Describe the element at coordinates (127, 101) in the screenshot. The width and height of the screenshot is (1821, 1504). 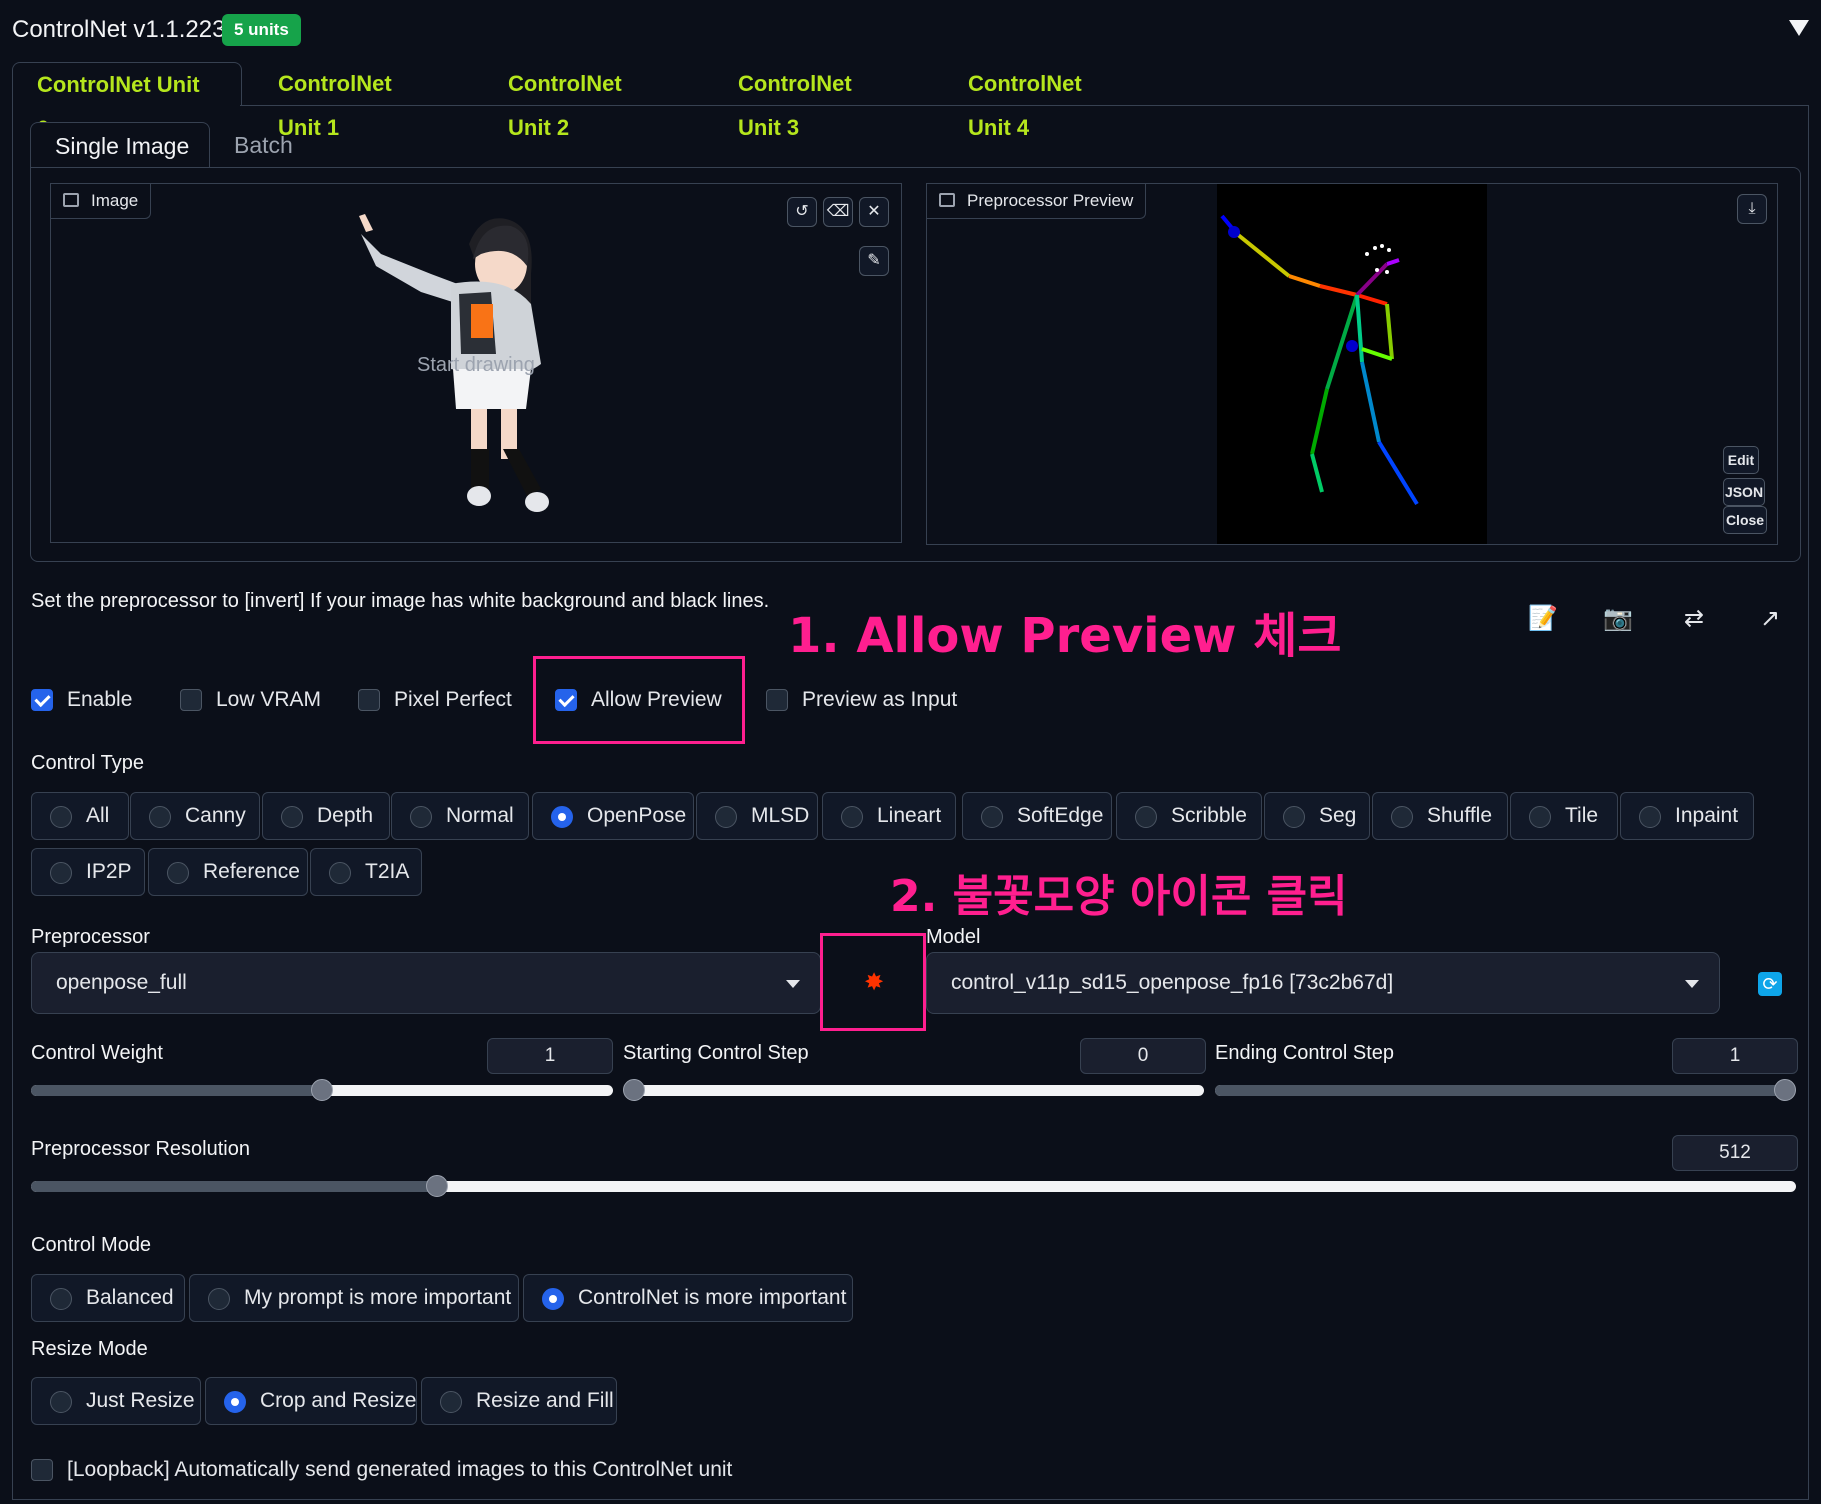
I see `tab-unit-0: ControlNet Unit 0` at that location.